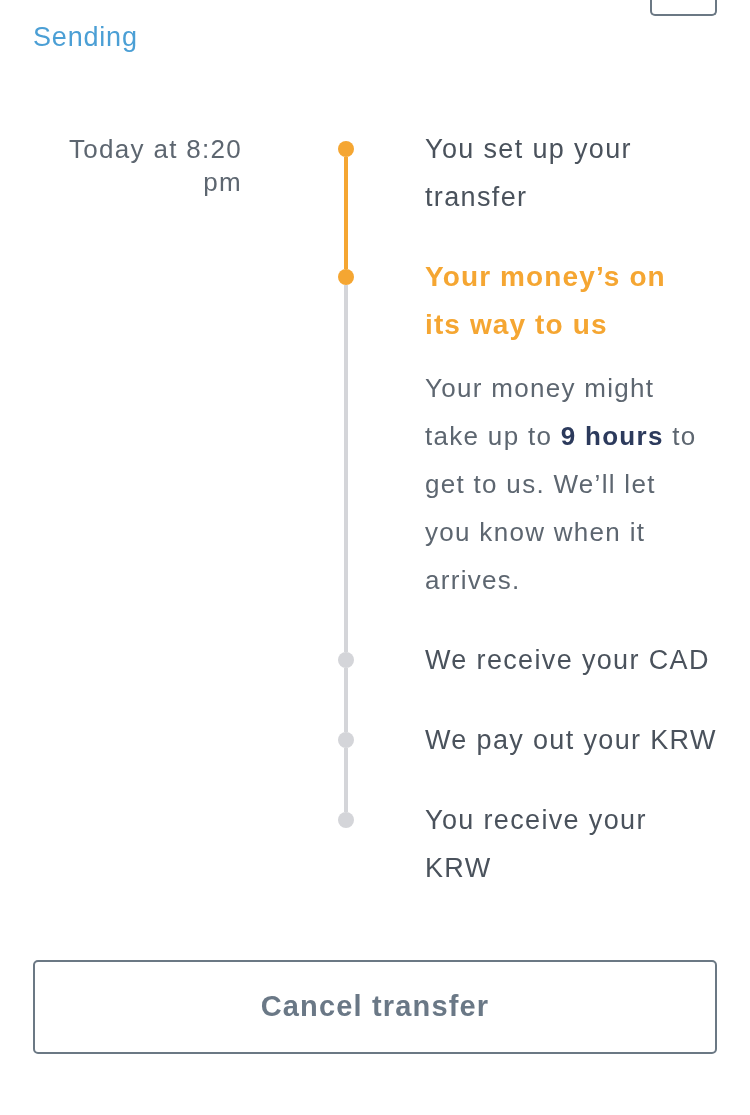 The image size is (750, 1115). Describe the element at coordinates (571, 740) in the screenshot. I see `step-title: We pay out your KRW` at that location.